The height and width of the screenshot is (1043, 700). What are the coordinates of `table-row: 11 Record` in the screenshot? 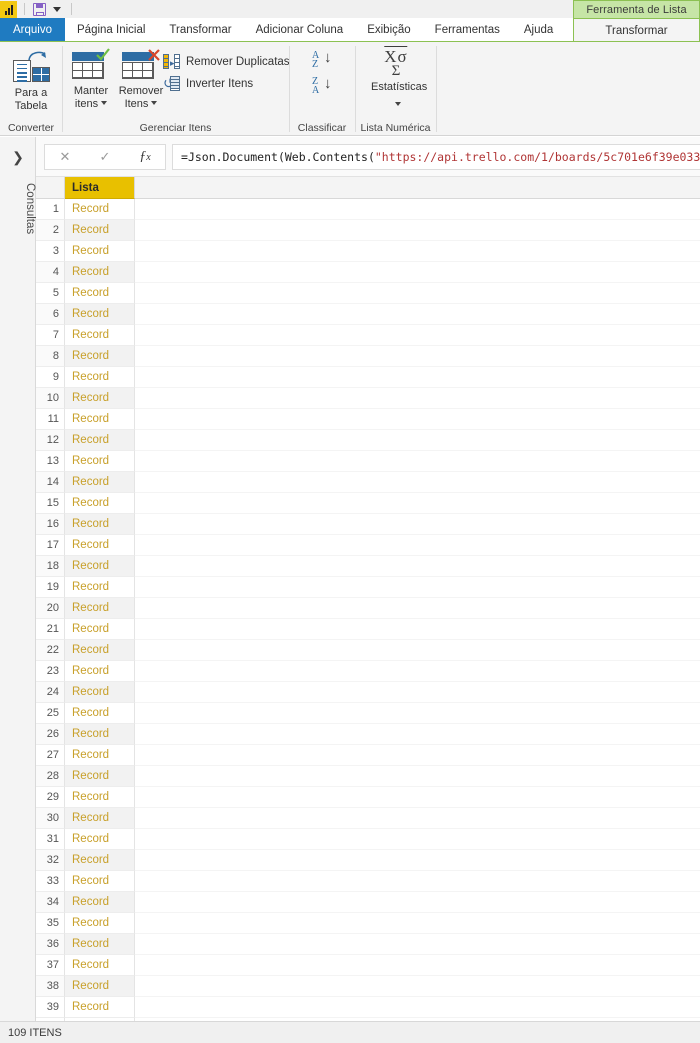 It's located at (368, 419).